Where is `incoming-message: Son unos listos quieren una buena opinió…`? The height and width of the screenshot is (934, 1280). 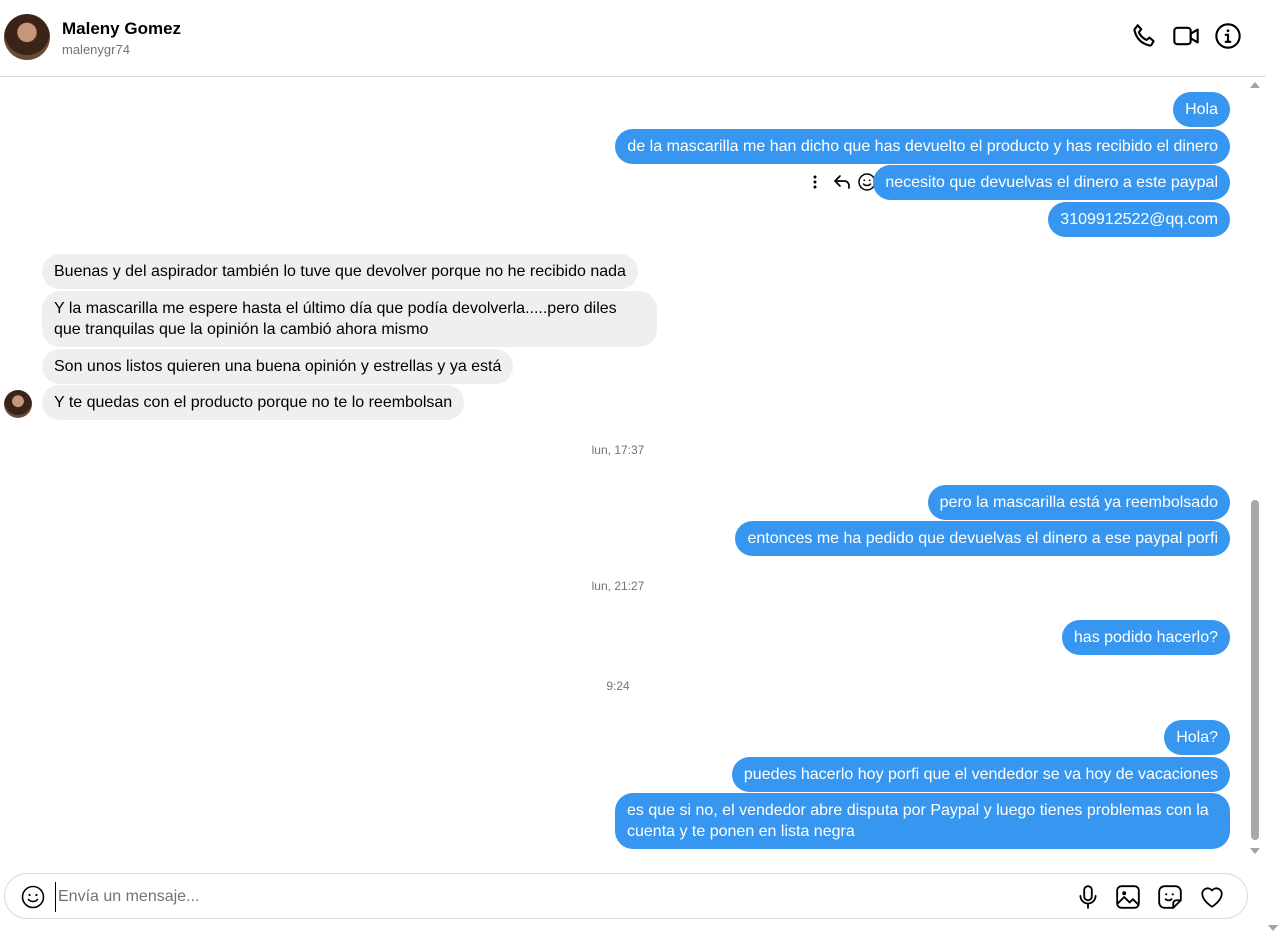
incoming-message: Son unos listos quieren una buena opinió… is located at coordinates (278, 366).